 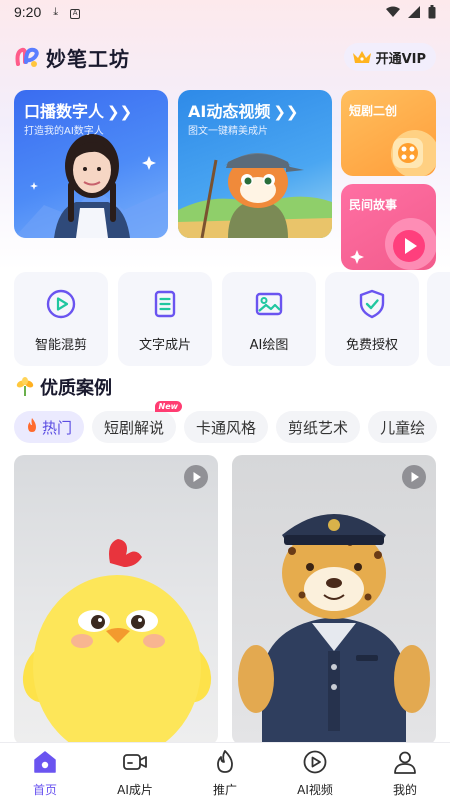 I want to click on app-logo-icon, so click(x=27, y=57).